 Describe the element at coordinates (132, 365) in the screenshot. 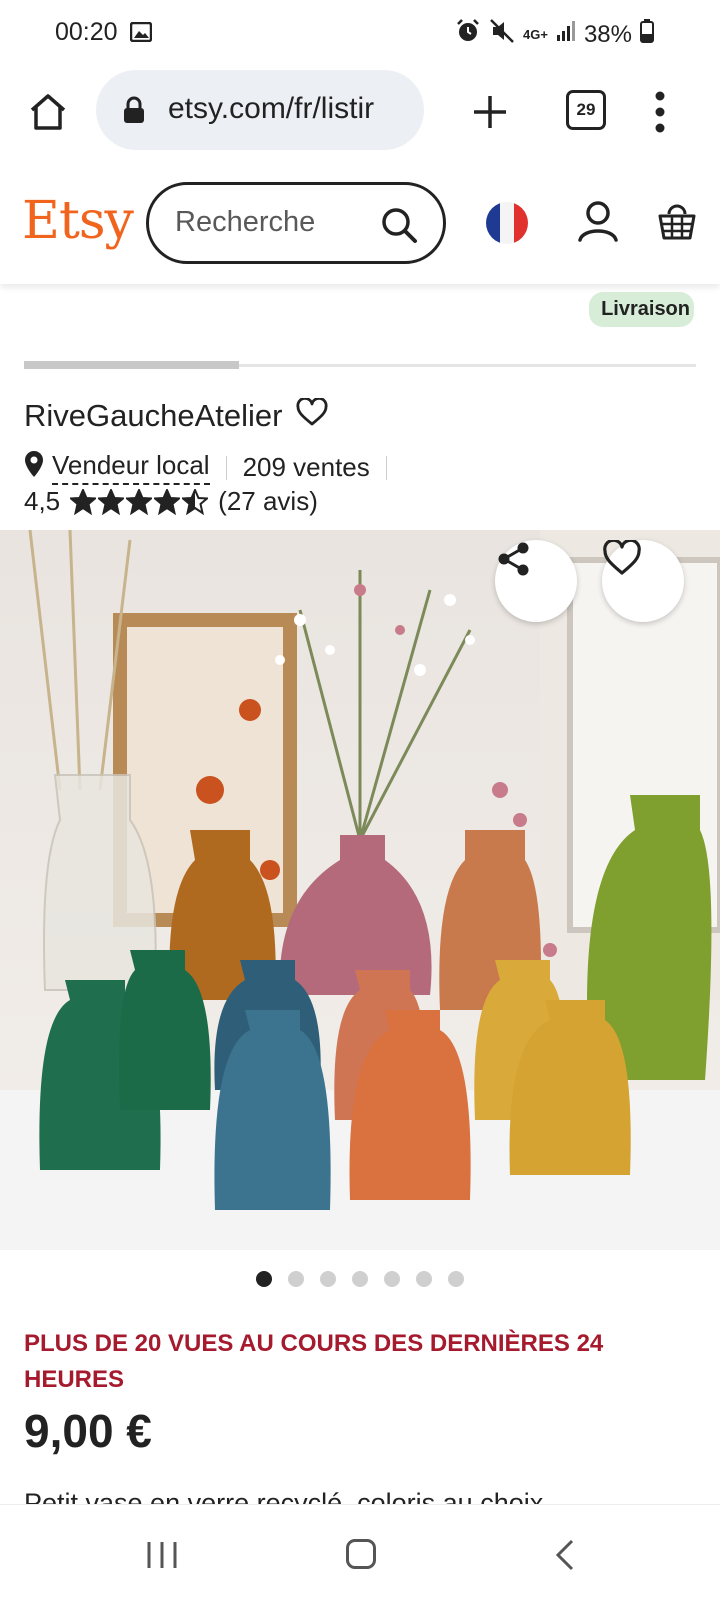

I see `gallery-progress-fill` at that location.